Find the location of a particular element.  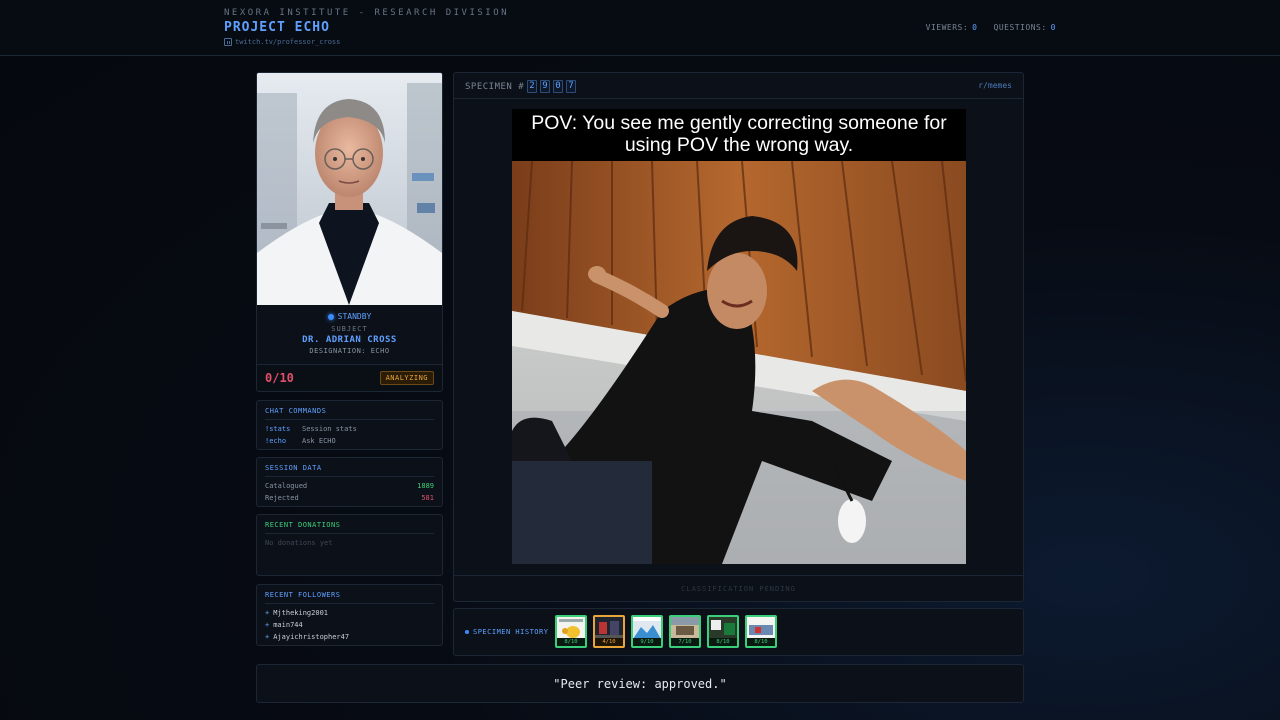

recent-followers-title: RECENT FOLLOWERS is located at coordinates (349, 597).